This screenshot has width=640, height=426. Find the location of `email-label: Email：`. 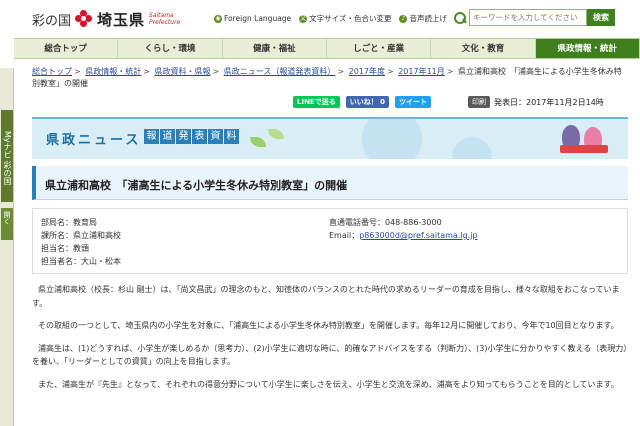

email-label: Email： is located at coordinates (344, 235).